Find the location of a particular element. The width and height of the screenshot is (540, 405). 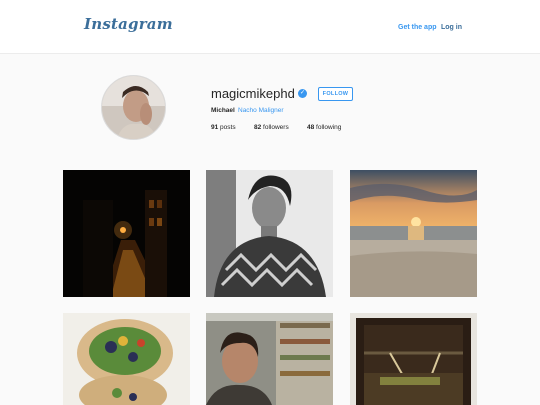

verified-badge-icon: ✓ is located at coordinates (302, 93).